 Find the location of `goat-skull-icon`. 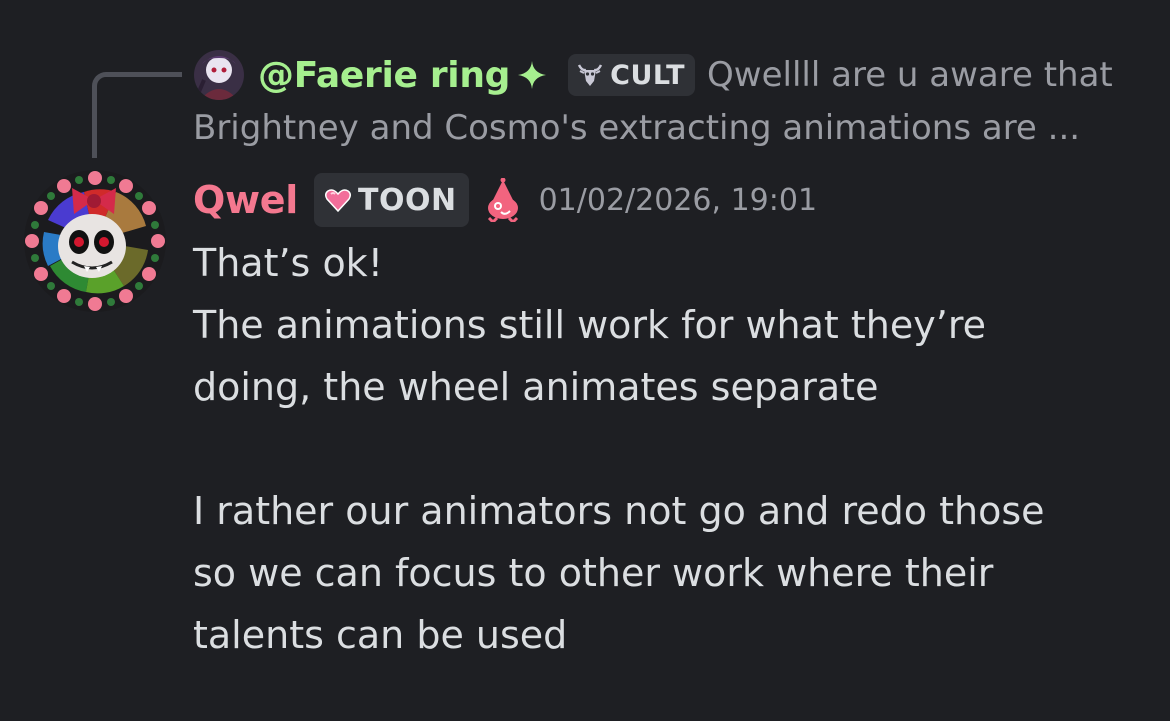

goat-skull-icon is located at coordinates (590, 75).